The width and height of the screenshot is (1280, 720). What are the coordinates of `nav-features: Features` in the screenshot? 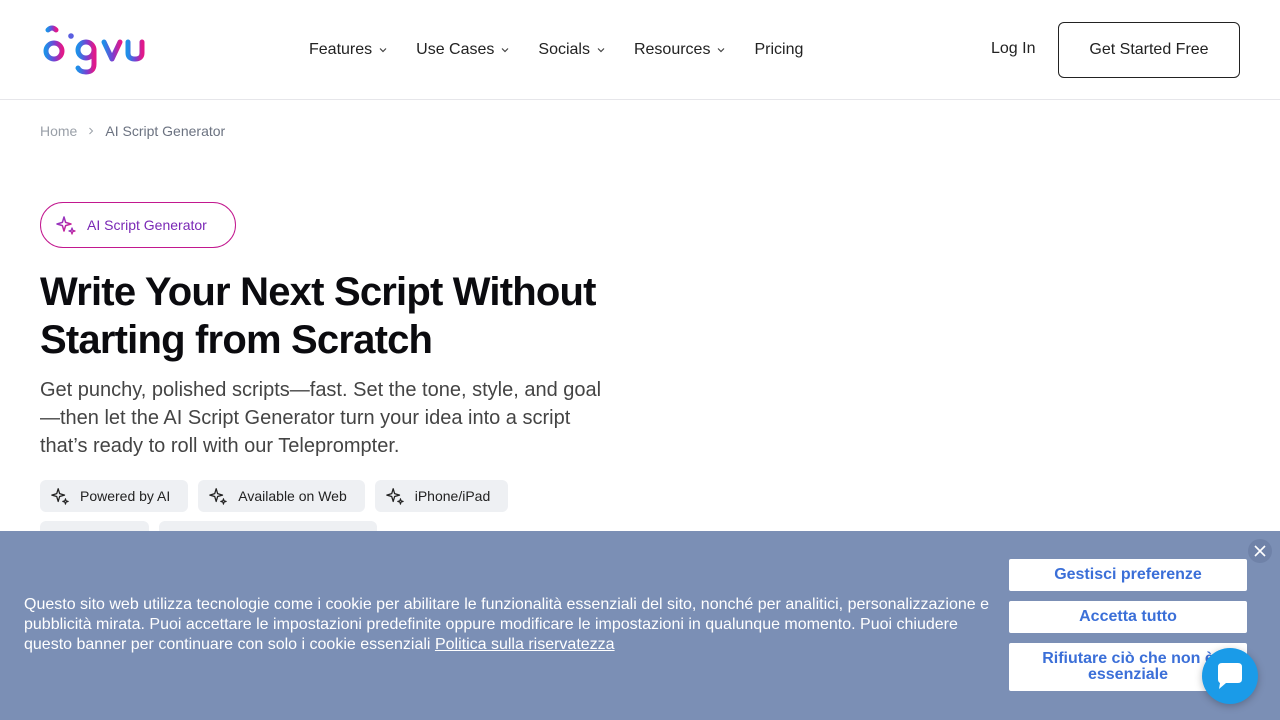 It's located at (348, 50).